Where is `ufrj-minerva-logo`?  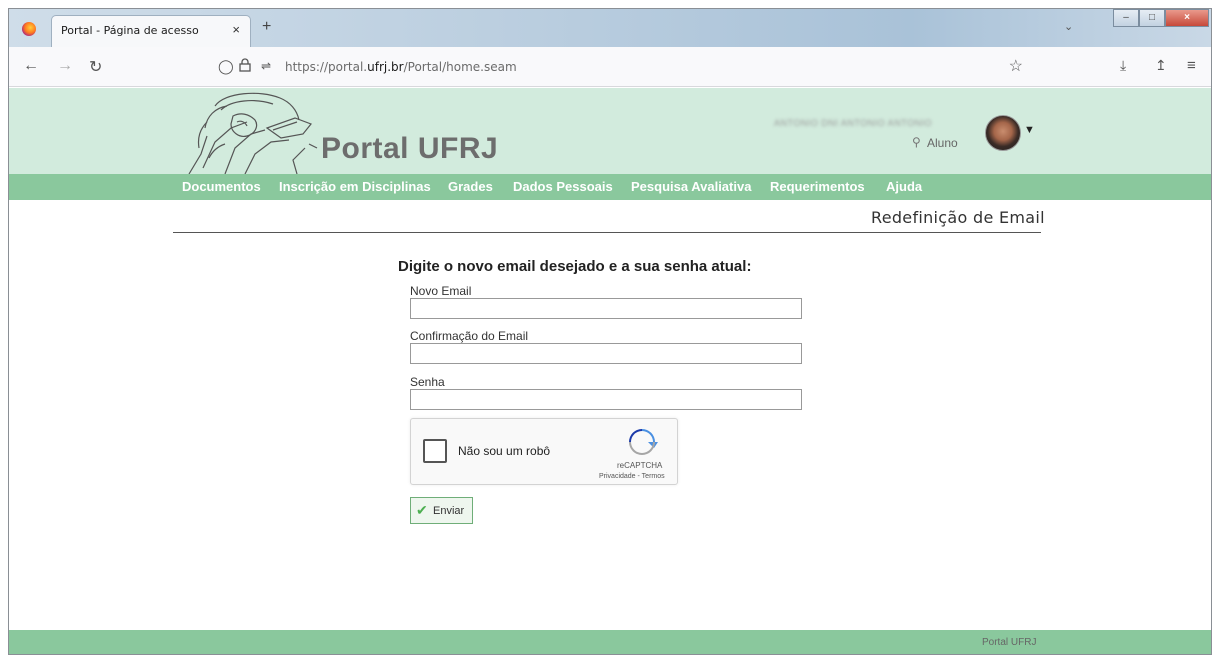 ufrj-minerva-logo is located at coordinates (253, 133).